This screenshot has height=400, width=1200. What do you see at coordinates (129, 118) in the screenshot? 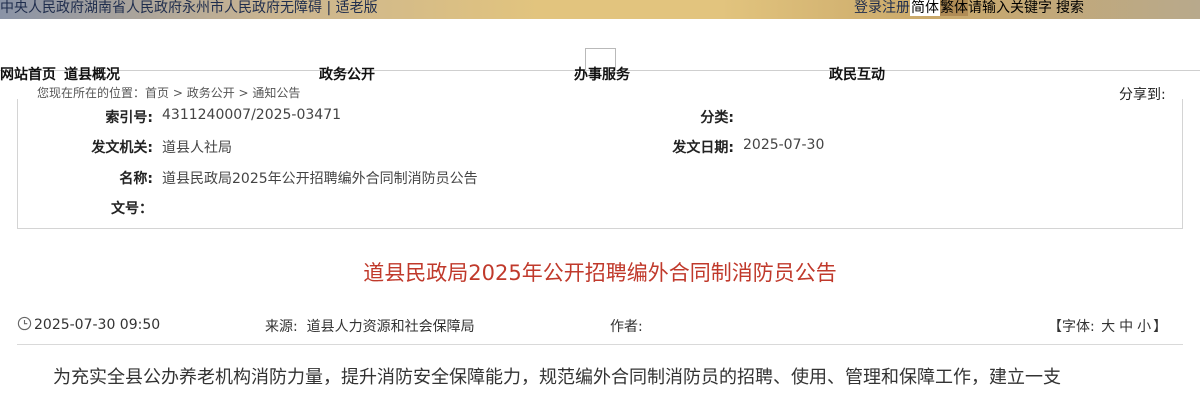
I see `index-label: 索引号:` at bounding box center [129, 118].